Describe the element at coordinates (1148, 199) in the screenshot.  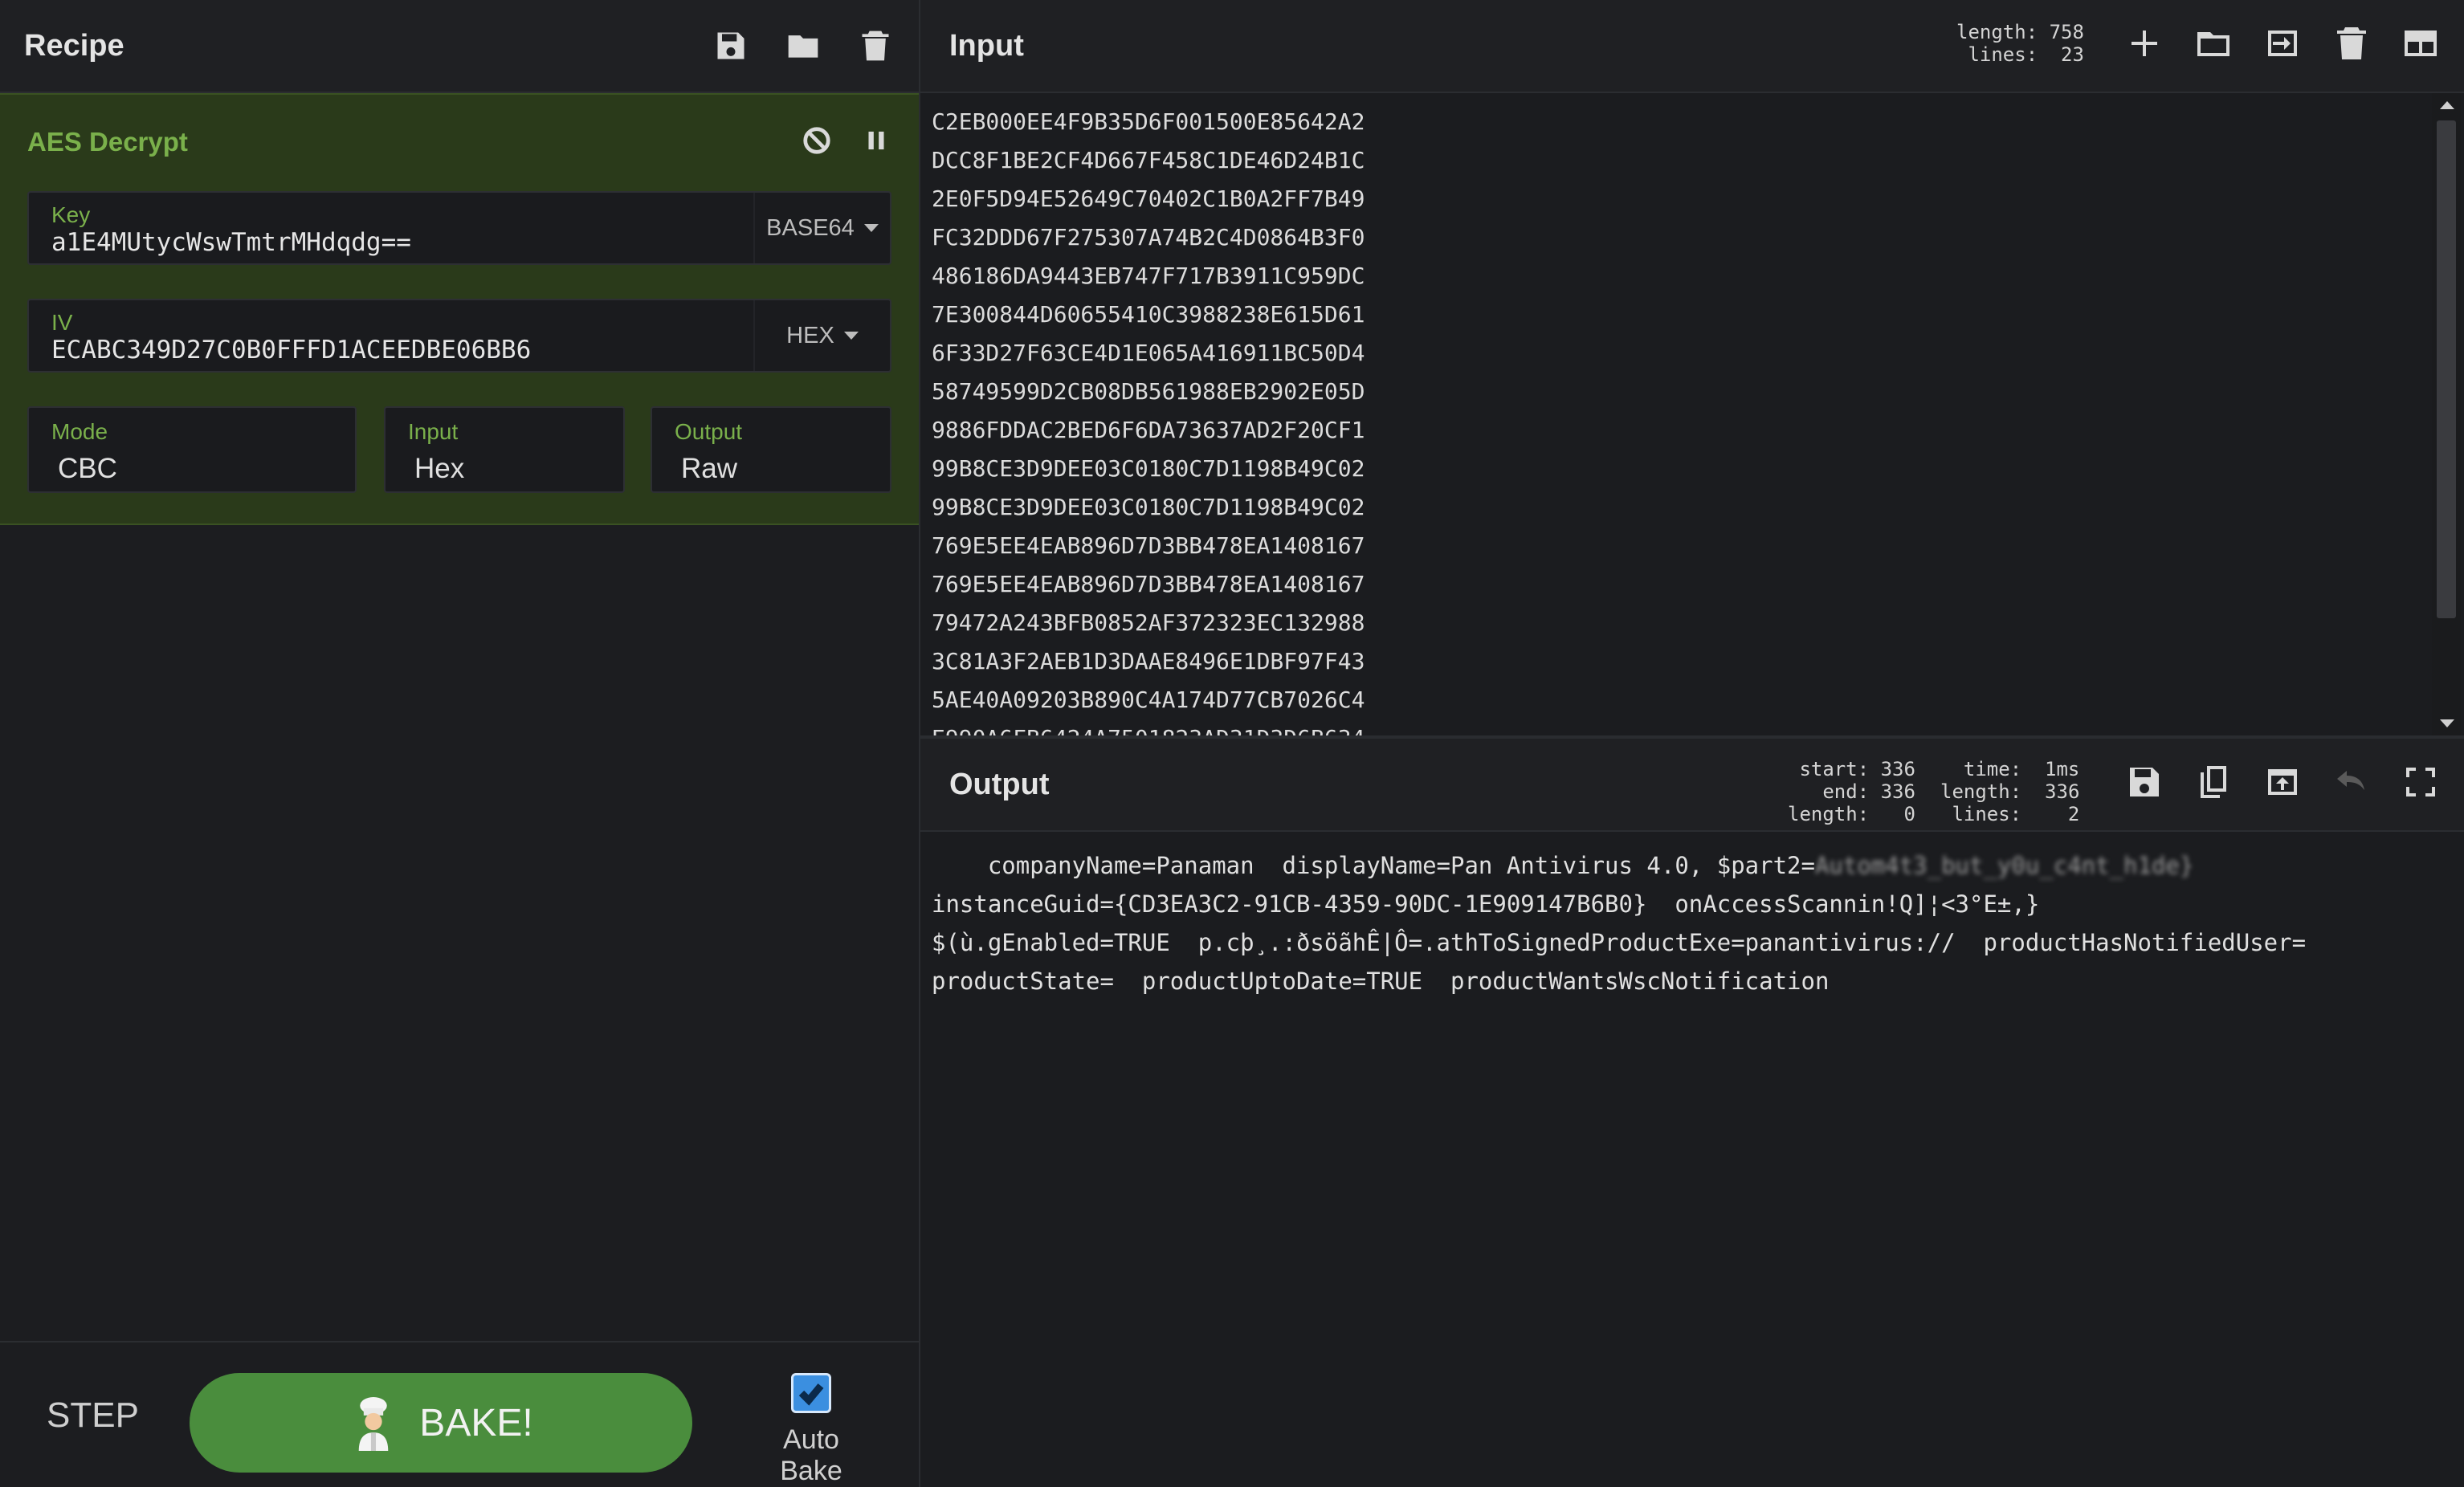
I see `input-line: 2E0F5D94E52649C70402C1B0A2FF7B49` at that location.